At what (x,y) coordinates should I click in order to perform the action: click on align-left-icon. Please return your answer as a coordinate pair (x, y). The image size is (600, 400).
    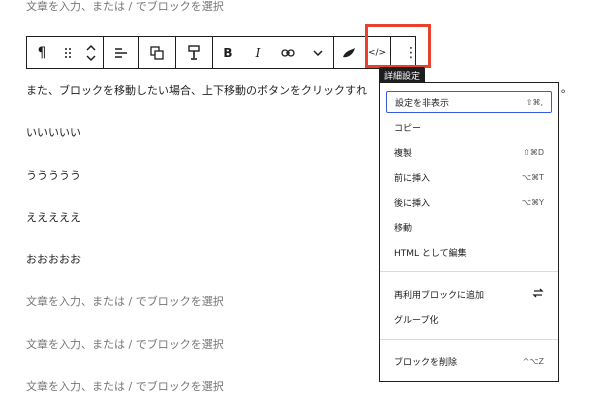
    Looking at the image, I should click on (121, 52).